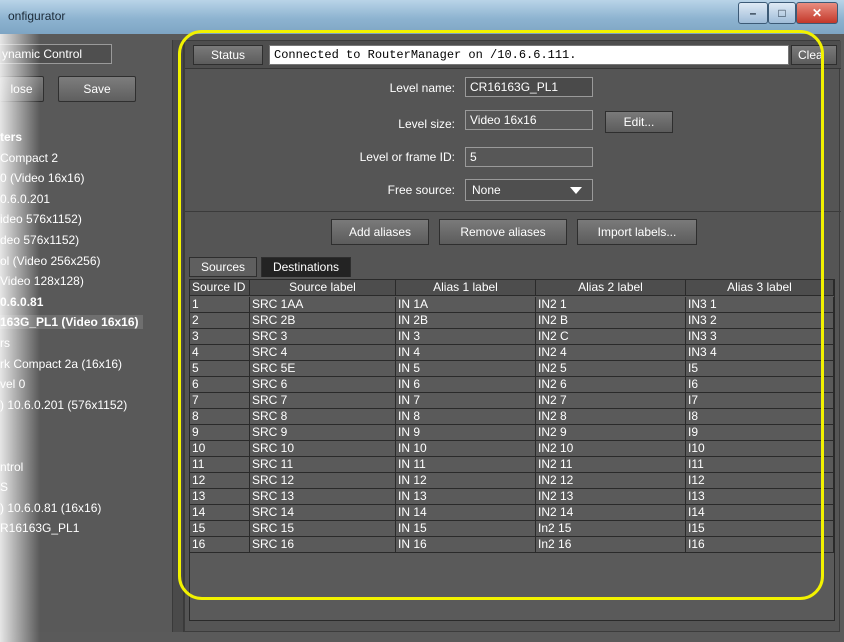  What do you see at coordinates (611, 513) in the screenshot?
I see `table-cell: IN2 14` at bounding box center [611, 513].